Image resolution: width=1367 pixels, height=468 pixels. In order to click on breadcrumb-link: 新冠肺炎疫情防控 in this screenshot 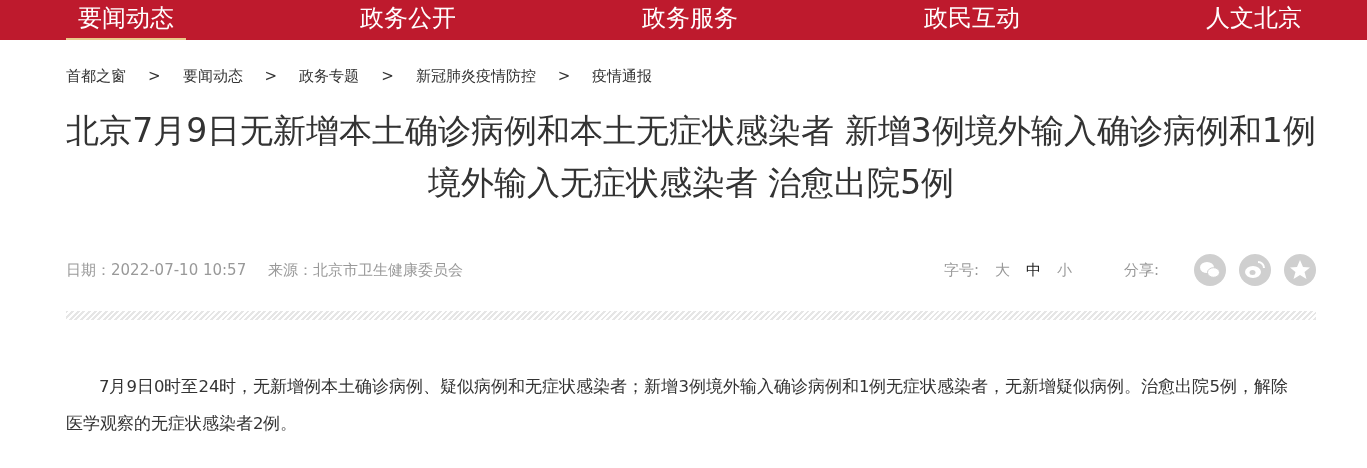, I will do `click(475, 76)`.